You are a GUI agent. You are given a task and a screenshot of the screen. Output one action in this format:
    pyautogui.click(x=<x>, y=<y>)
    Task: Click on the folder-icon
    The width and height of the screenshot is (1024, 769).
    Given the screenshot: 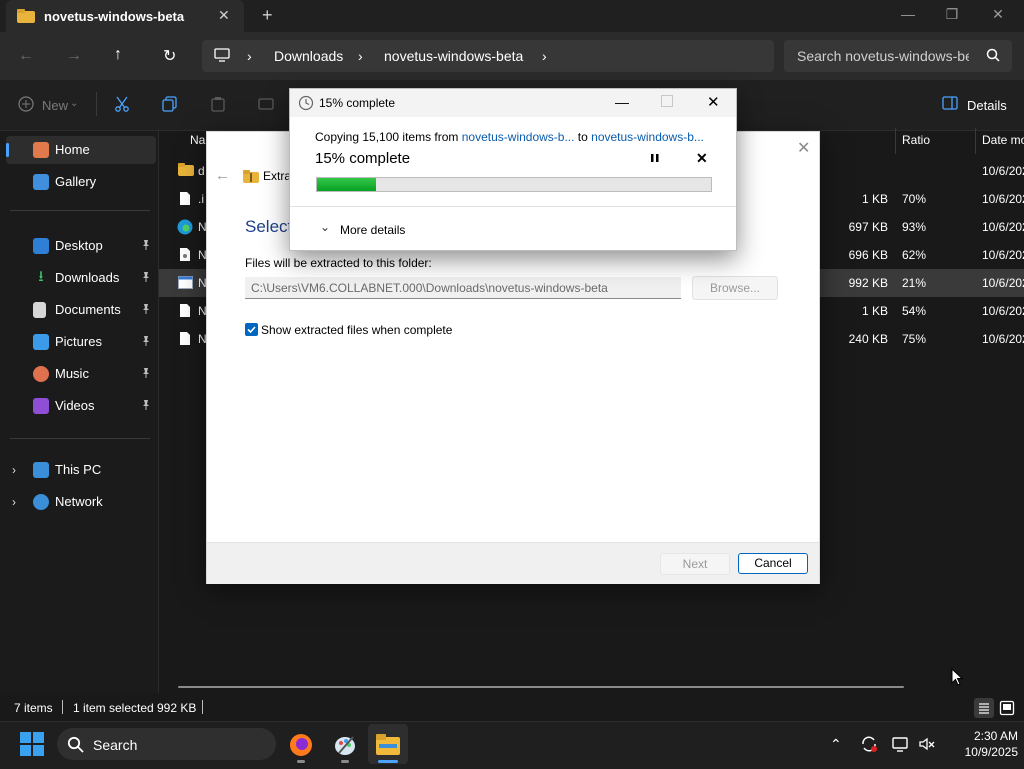 What is the action you would take?
    pyautogui.click(x=186, y=169)
    